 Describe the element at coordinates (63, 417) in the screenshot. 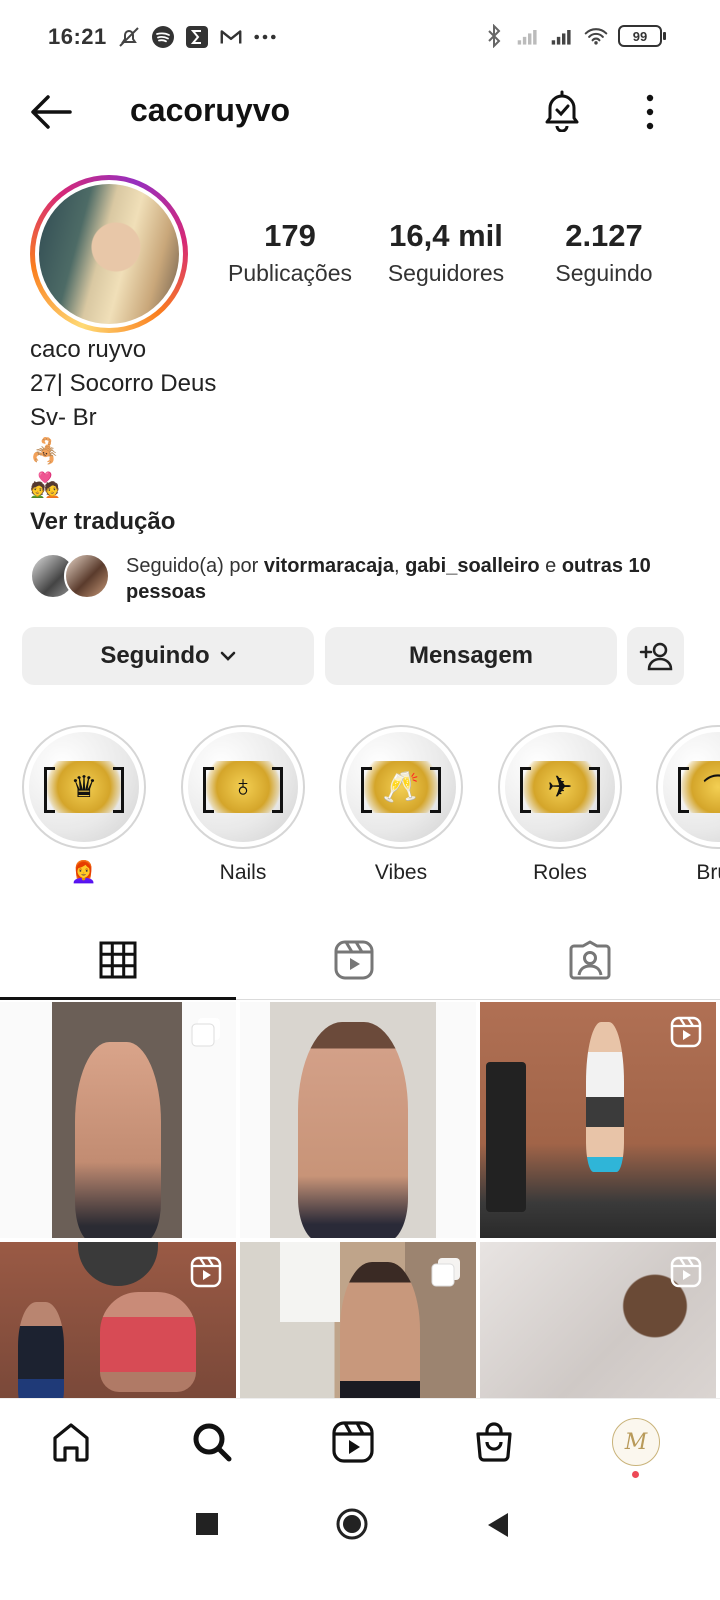

I see `bio-line: Sv- Br` at that location.